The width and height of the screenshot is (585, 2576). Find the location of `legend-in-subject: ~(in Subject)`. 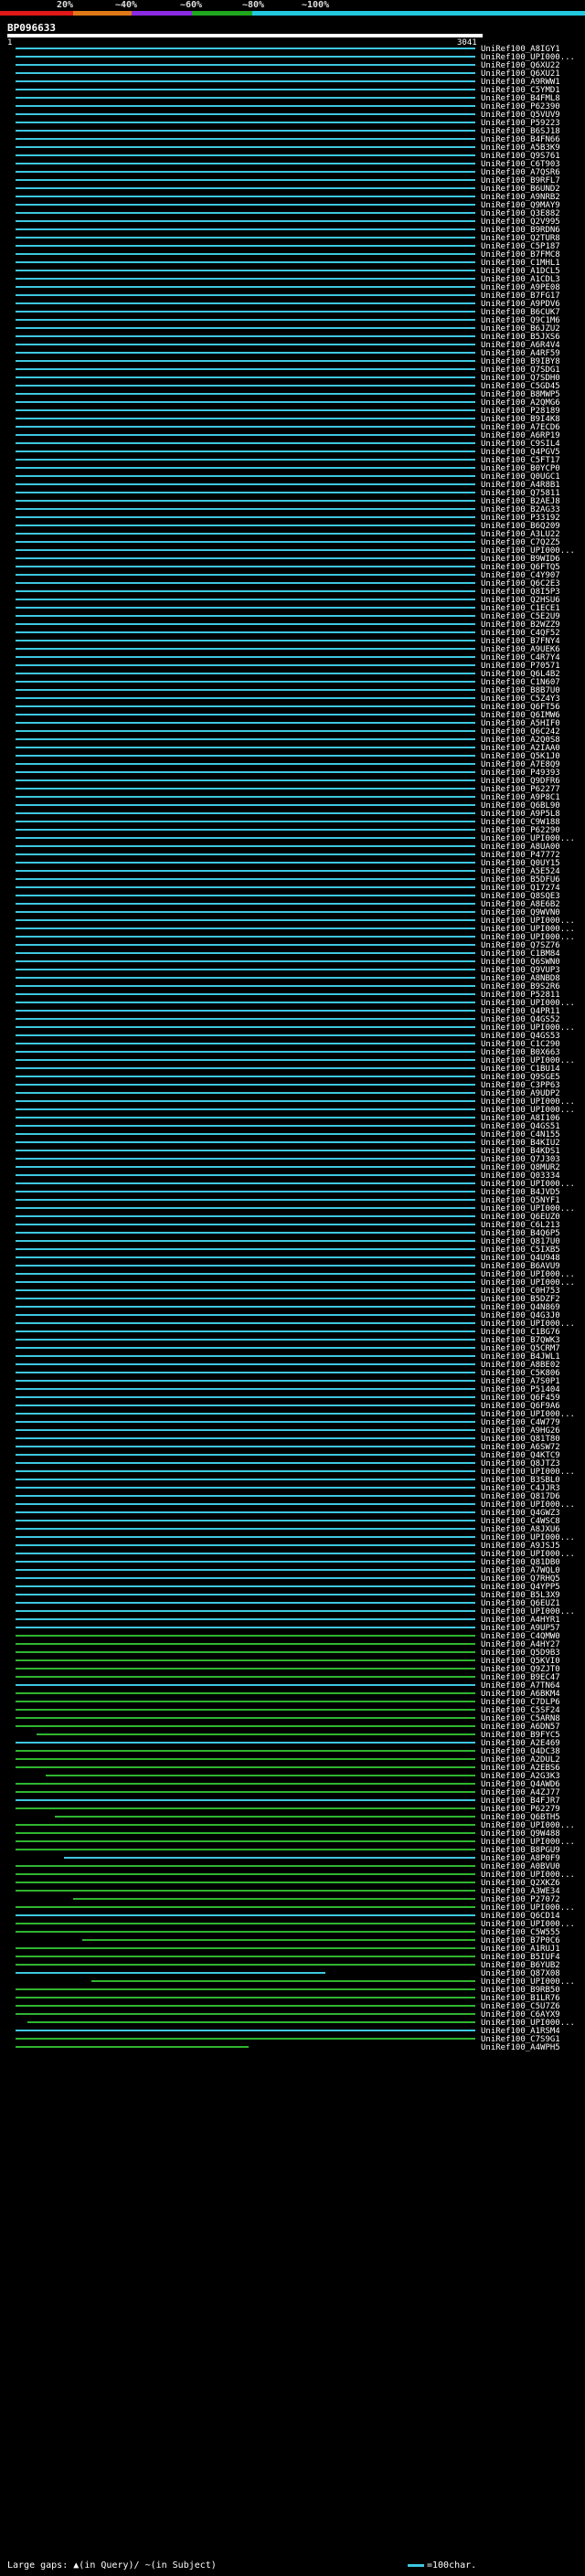

legend-in-subject: ~(in Subject) is located at coordinates (180, 2565).